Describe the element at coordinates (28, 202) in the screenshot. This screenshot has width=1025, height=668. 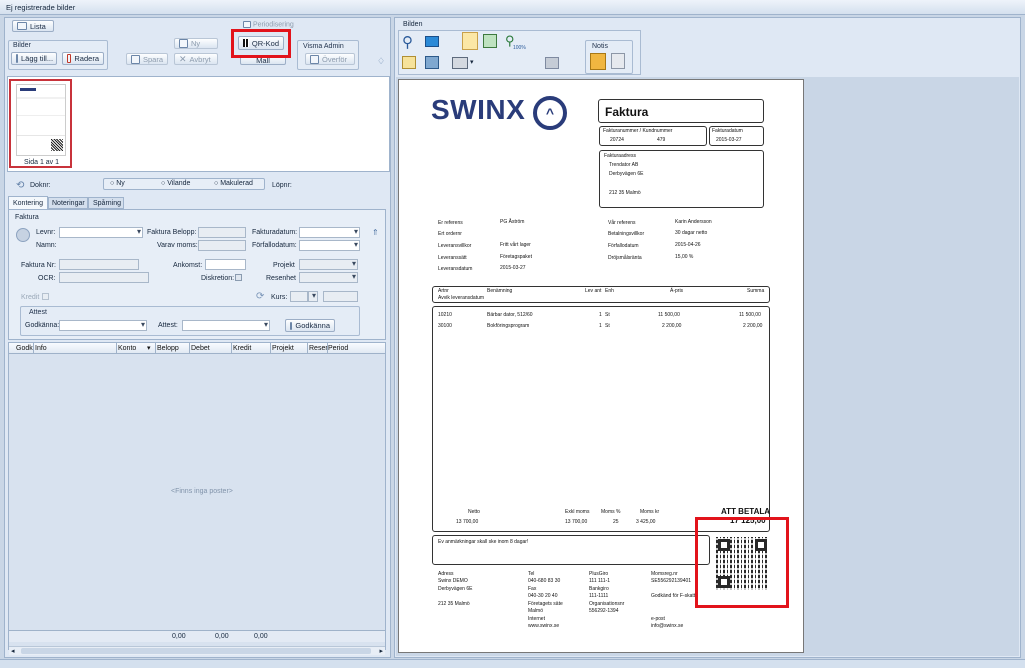
I see `tab-kontering: Kontering` at that location.